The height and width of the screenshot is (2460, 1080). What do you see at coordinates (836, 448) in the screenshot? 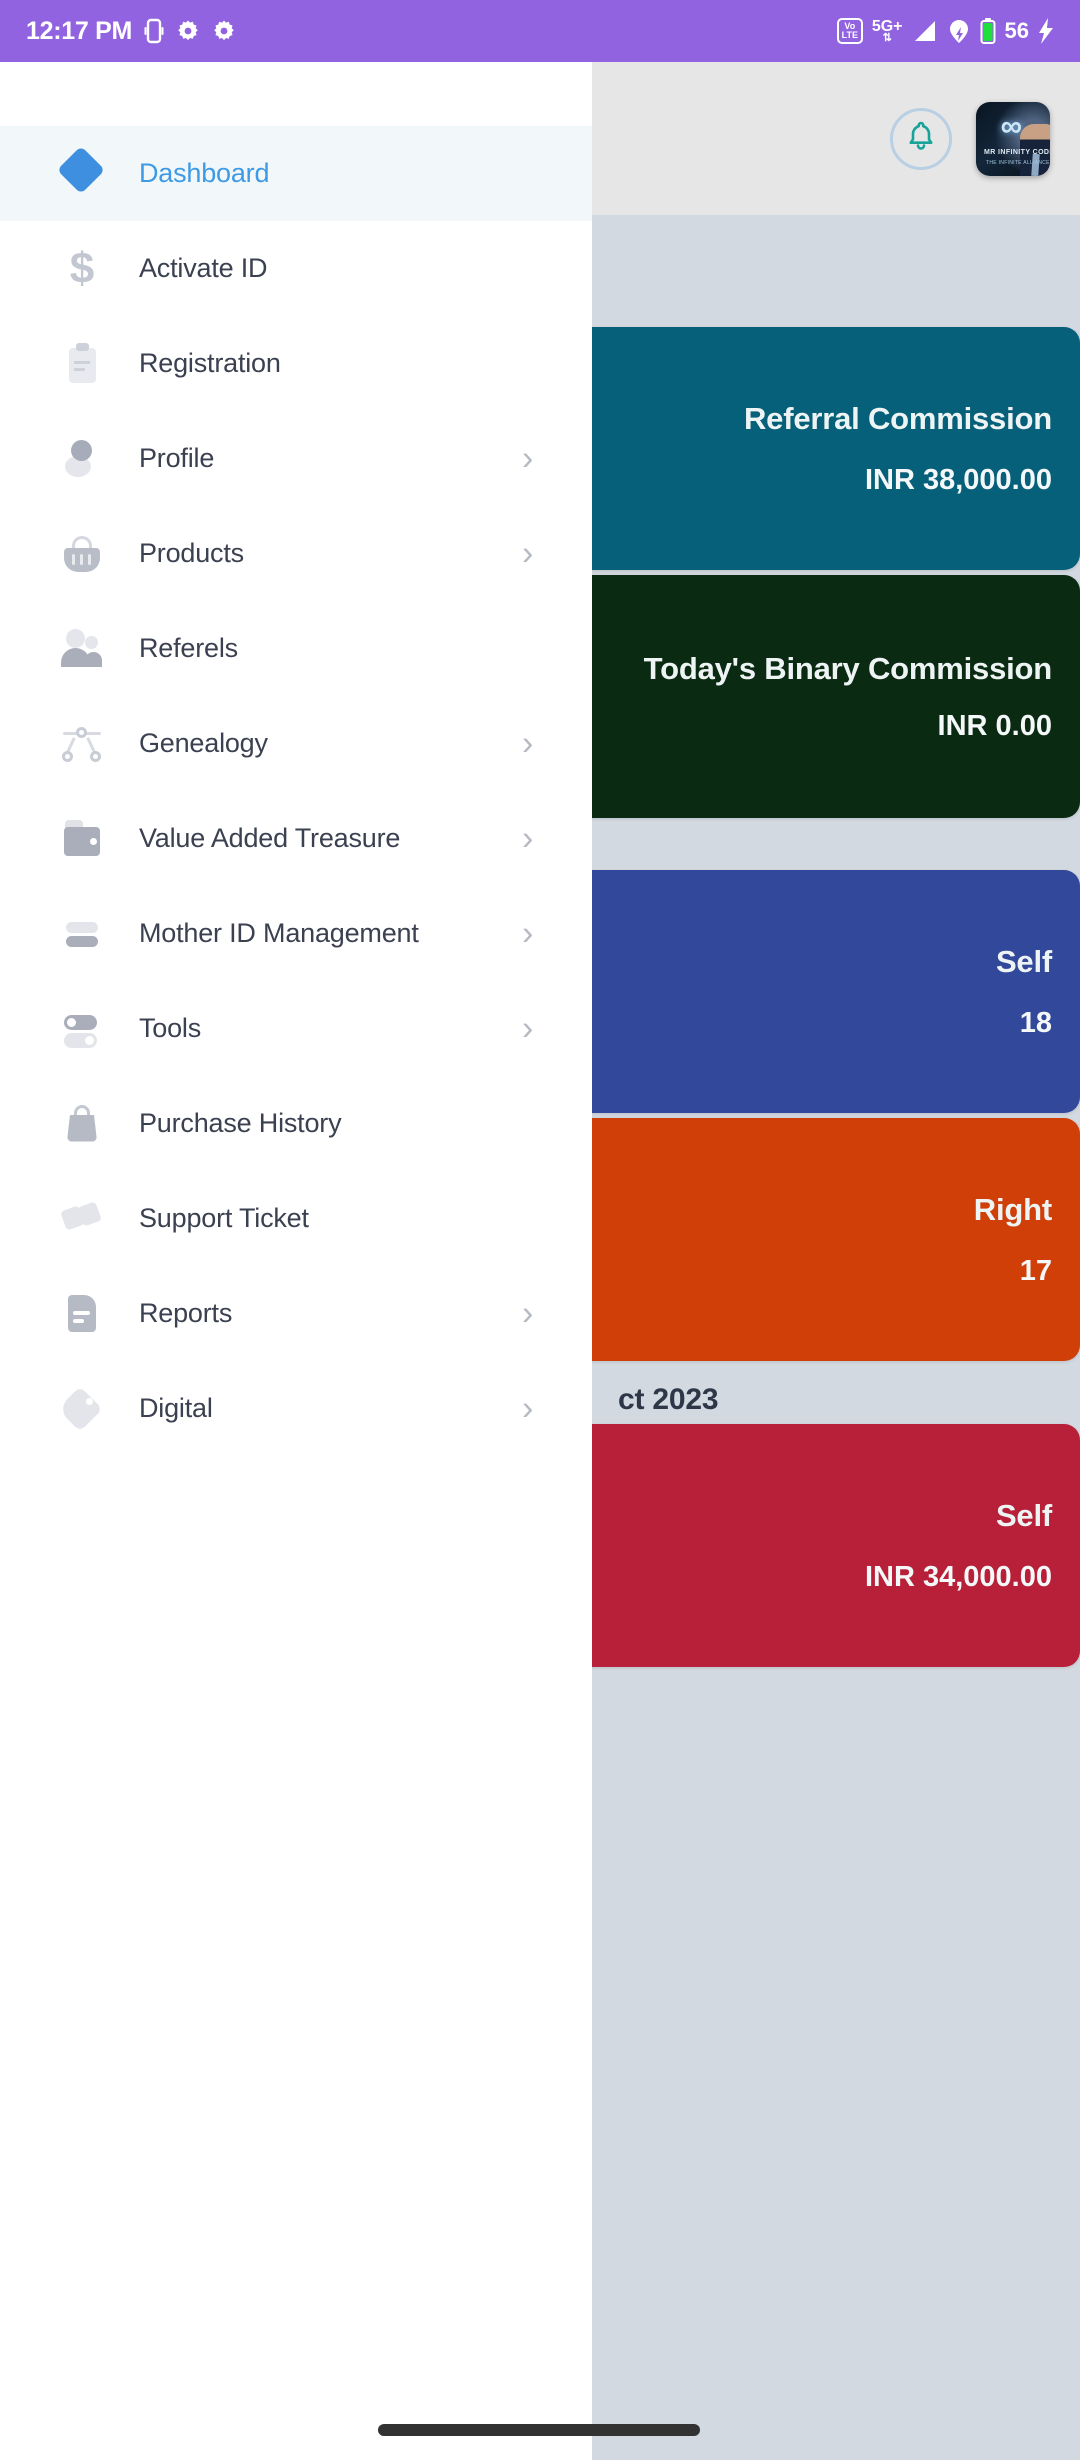
I see `card-referral-commission: Referral Commission INR 38,000.00` at bounding box center [836, 448].